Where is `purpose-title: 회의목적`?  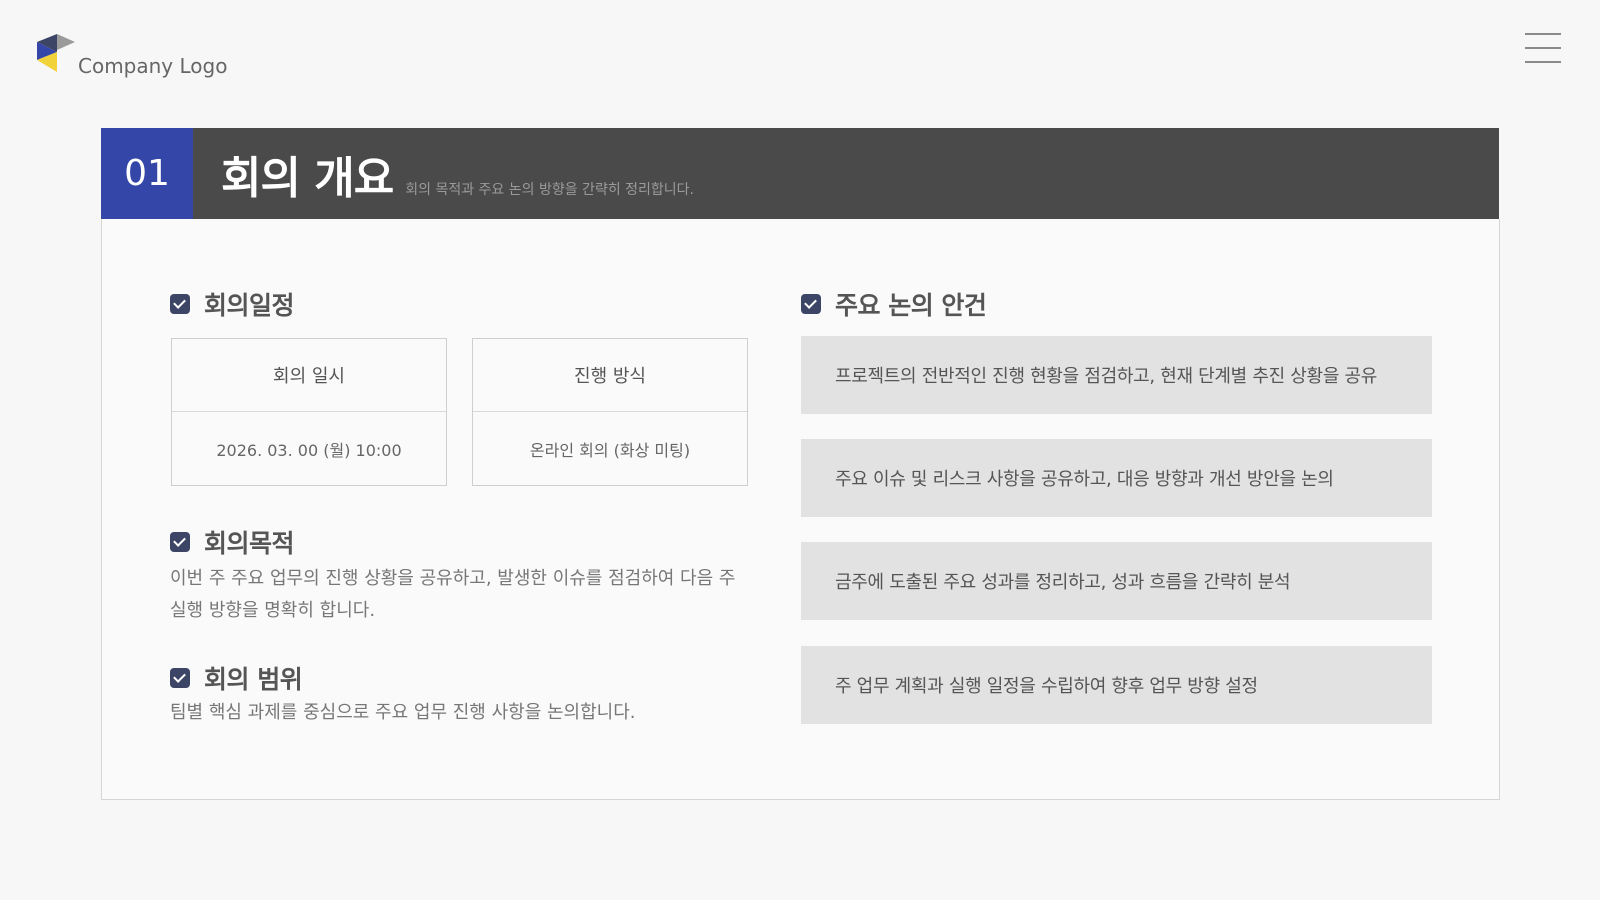 purpose-title: 회의목적 is located at coordinates (249, 543).